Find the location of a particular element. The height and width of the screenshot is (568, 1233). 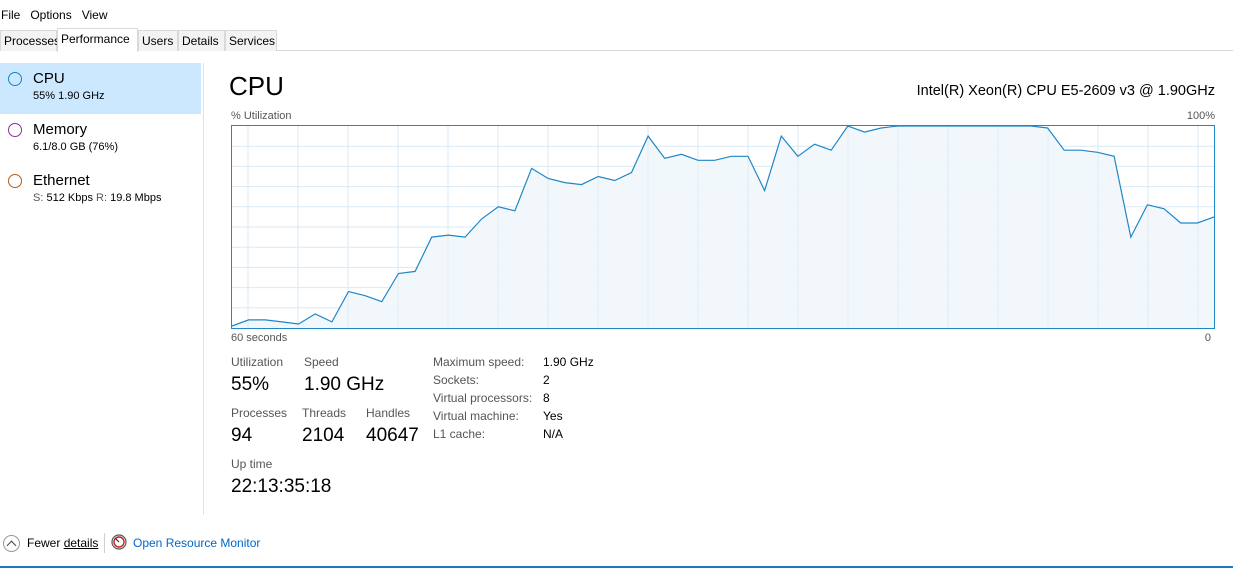

sidebar-item-detail: S: 512 Kbps R: 19.8 Mbps is located at coordinates (97, 198).